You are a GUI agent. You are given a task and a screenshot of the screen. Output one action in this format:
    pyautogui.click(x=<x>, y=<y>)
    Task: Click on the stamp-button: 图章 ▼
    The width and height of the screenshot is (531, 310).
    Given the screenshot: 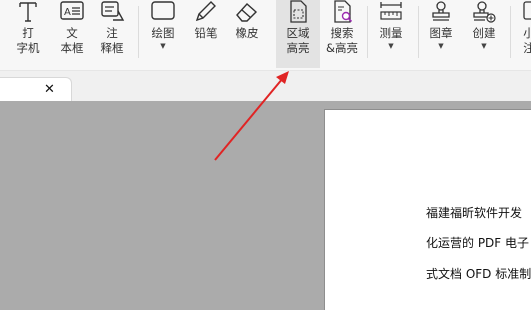 What is the action you would take?
    pyautogui.click(x=441, y=34)
    